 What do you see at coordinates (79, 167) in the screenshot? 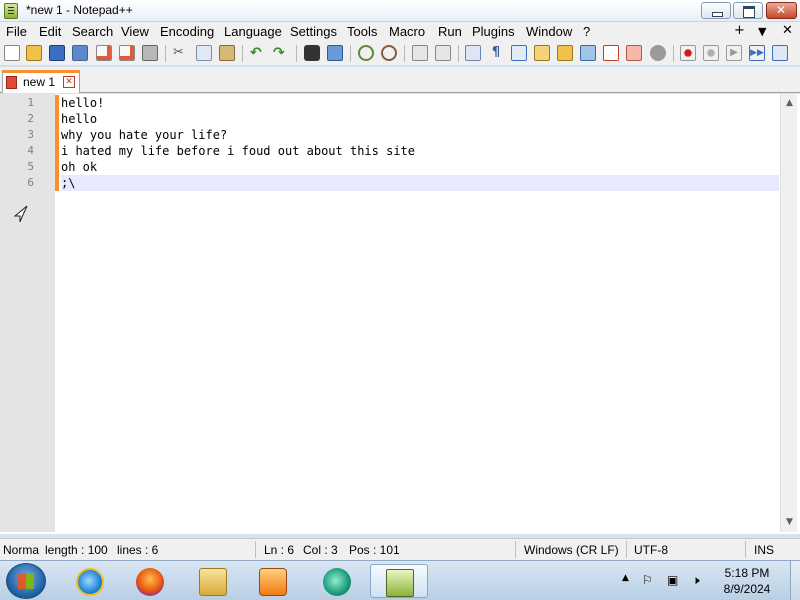
I see `text-line: oh ok` at bounding box center [79, 167].